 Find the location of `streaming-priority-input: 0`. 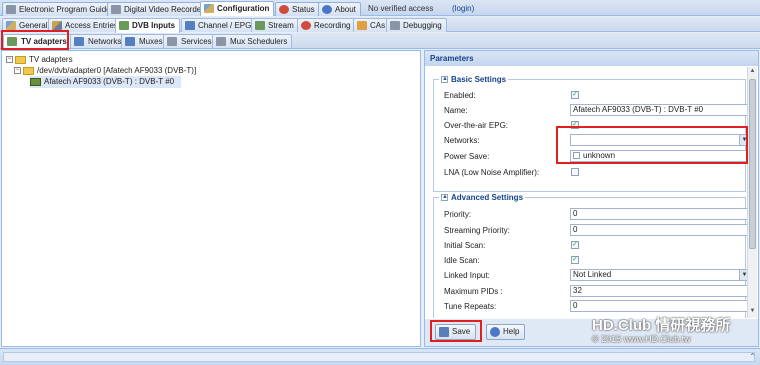

streaming-priority-input: 0 is located at coordinates (659, 230).